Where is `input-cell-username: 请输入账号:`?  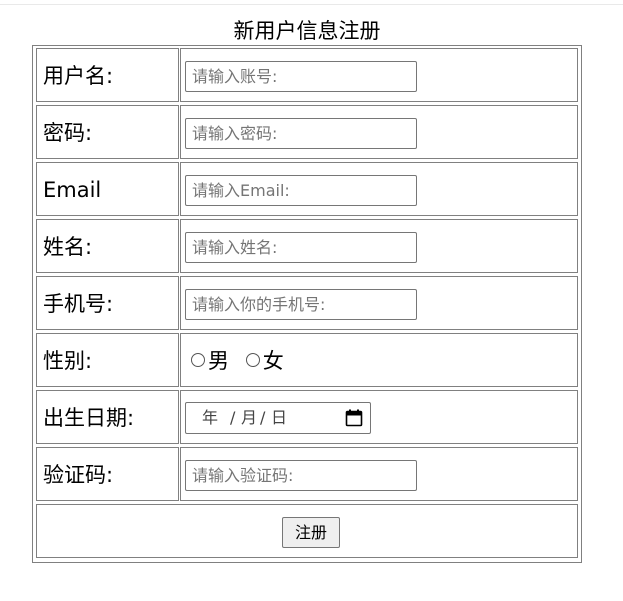 input-cell-username: 请输入账号: is located at coordinates (379, 75).